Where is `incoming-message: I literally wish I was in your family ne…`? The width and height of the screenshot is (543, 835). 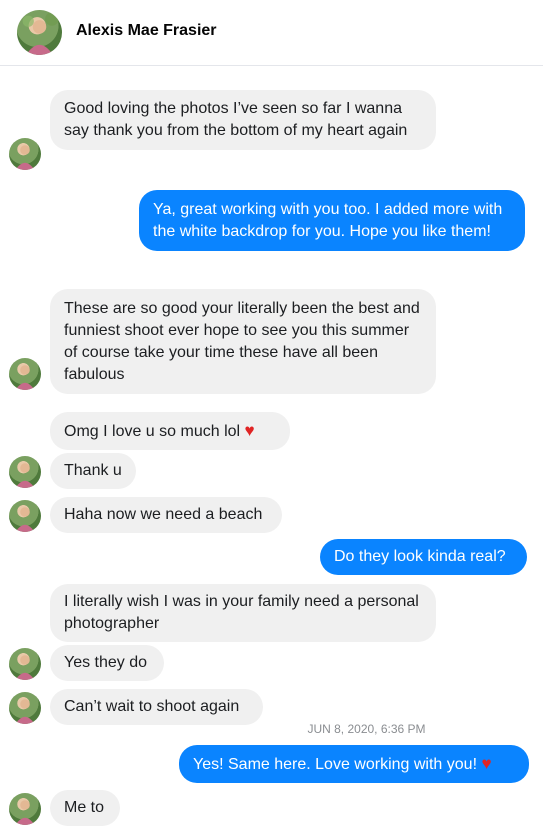
incoming-message: I literally wish I was in your family ne… is located at coordinates (243, 613).